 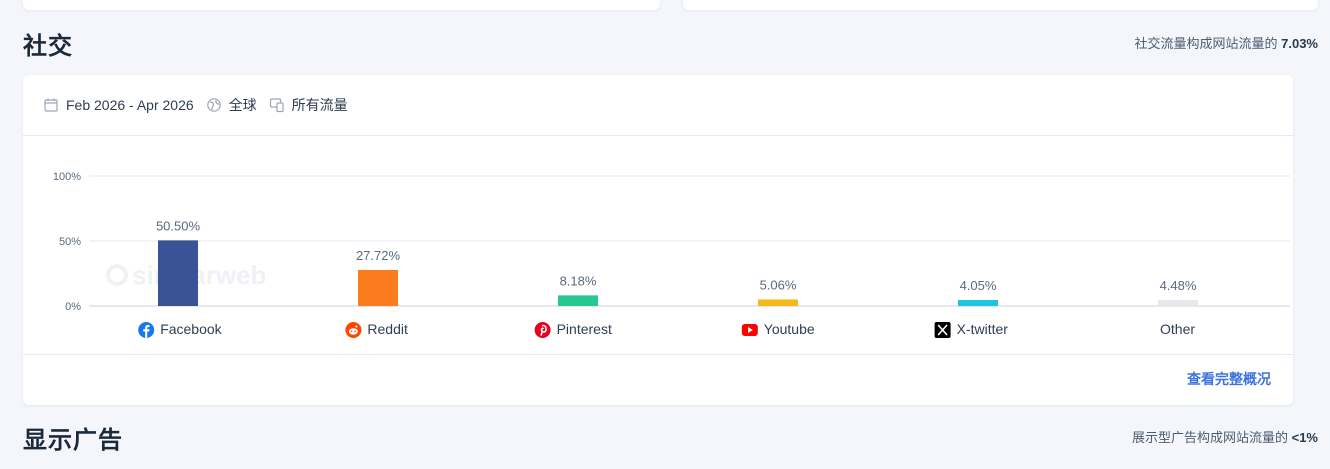 What do you see at coordinates (146, 330) in the screenshot?
I see `facebook-icon` at bounding box center [146, 330].